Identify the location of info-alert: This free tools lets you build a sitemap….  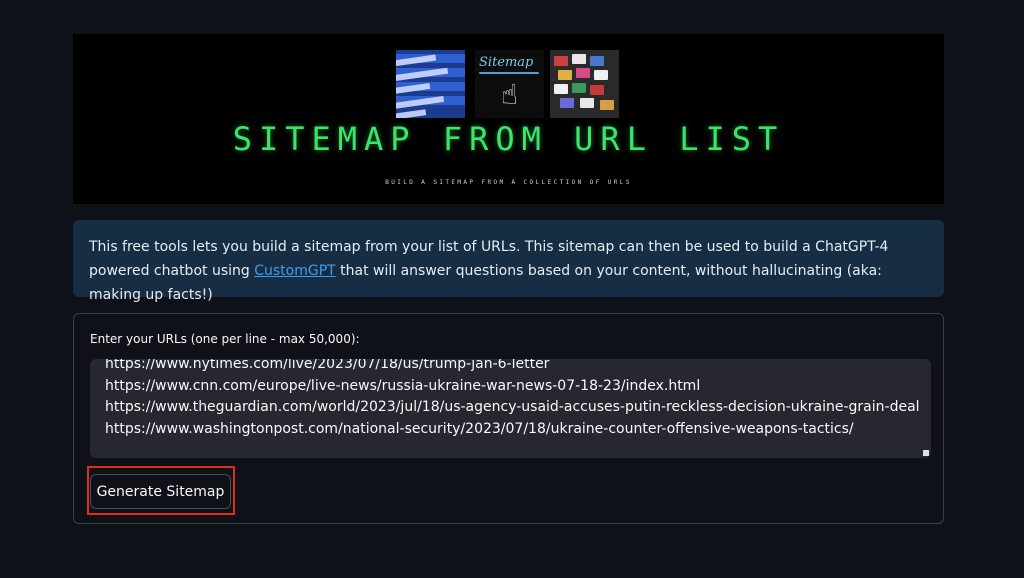
(508, 261).